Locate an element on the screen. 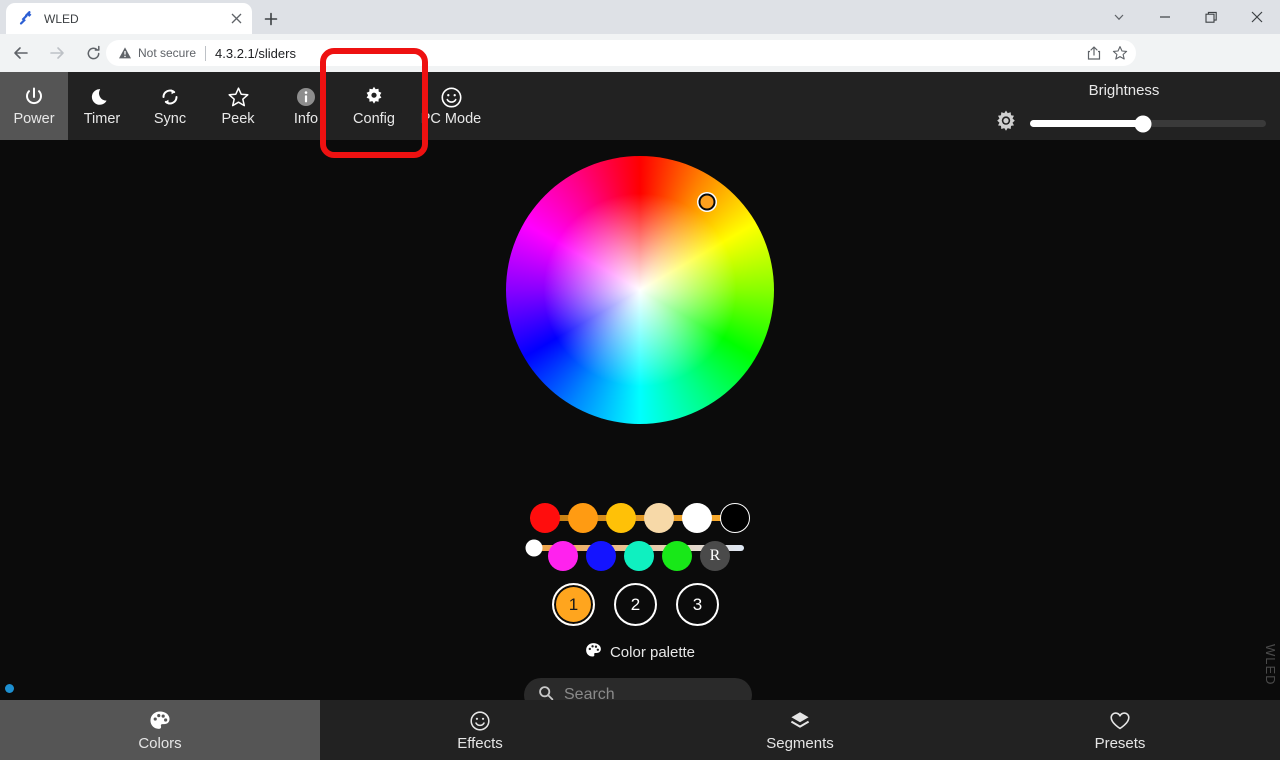  bottom-nav-segments: Segments is located at coordinates (800, 730).